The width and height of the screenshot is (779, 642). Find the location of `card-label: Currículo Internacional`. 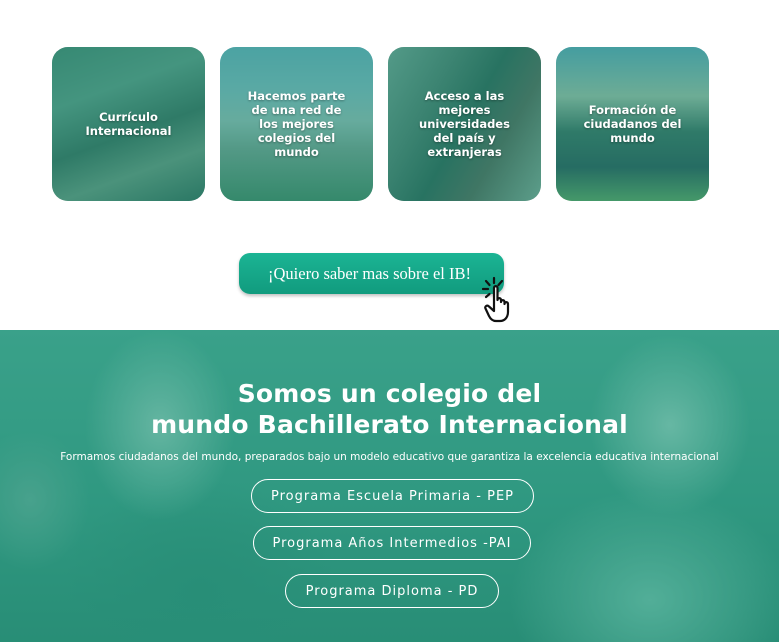

card-label: Currículo Internacional is located at coordinates (128, 124).